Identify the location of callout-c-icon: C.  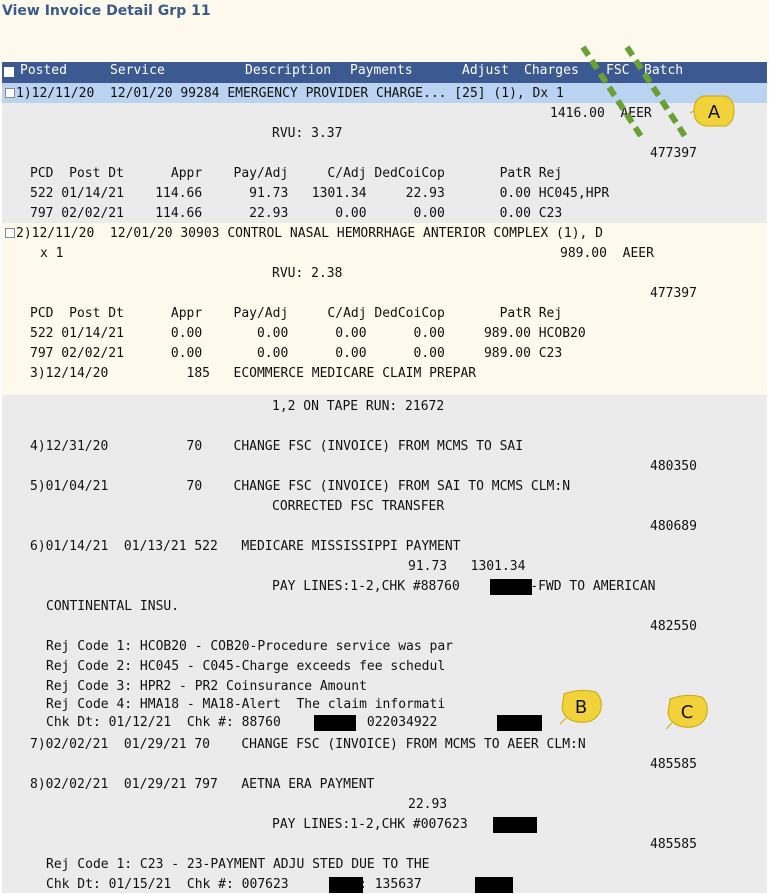
(686, 712).